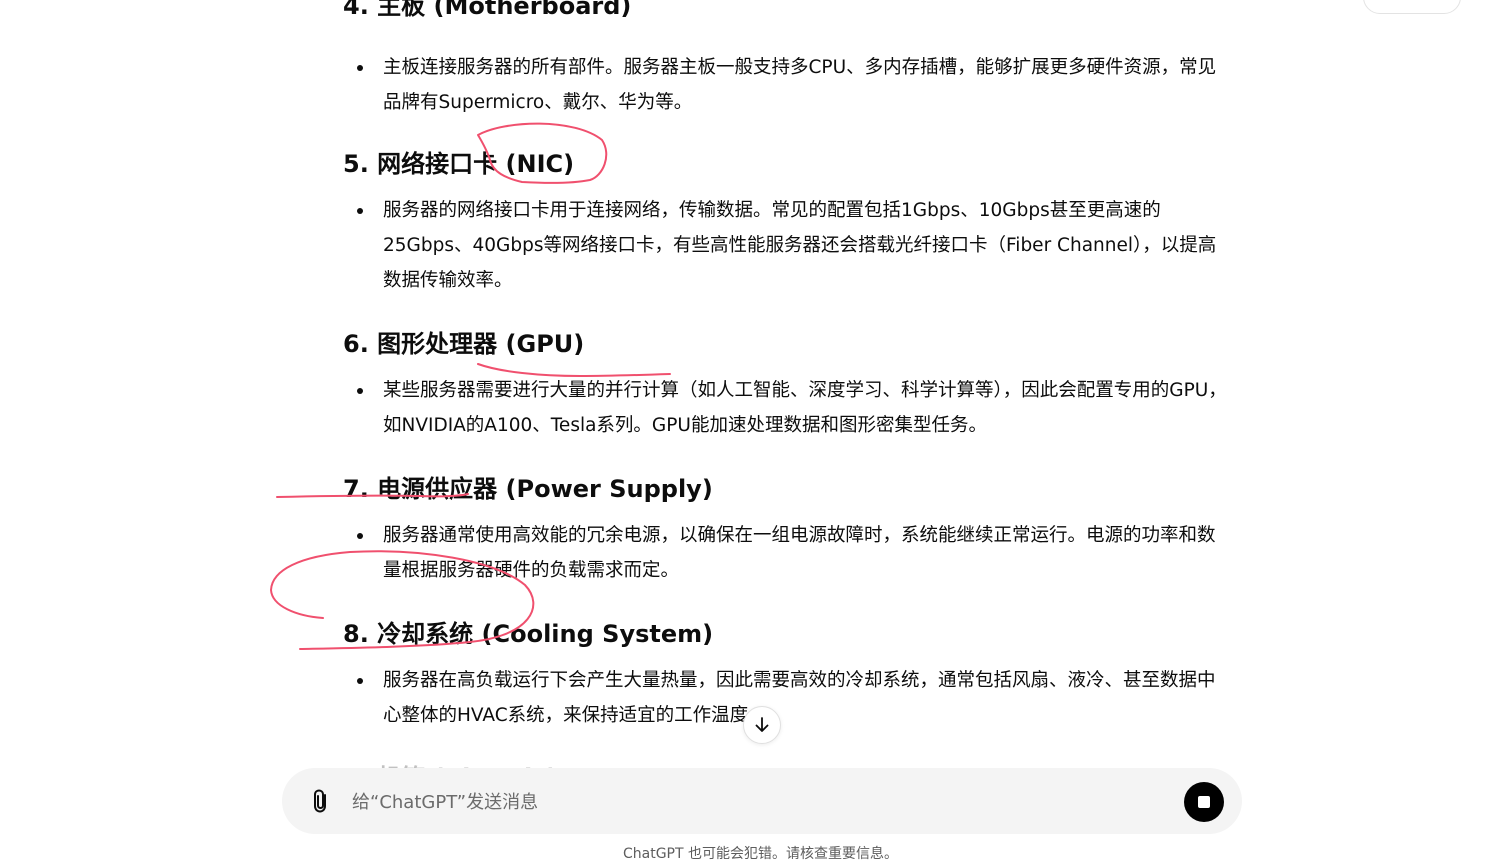 The image size is (1487, 868). I want to click on section-heading: 8. 冷却系统 (Cooling System), so click(528, 634).